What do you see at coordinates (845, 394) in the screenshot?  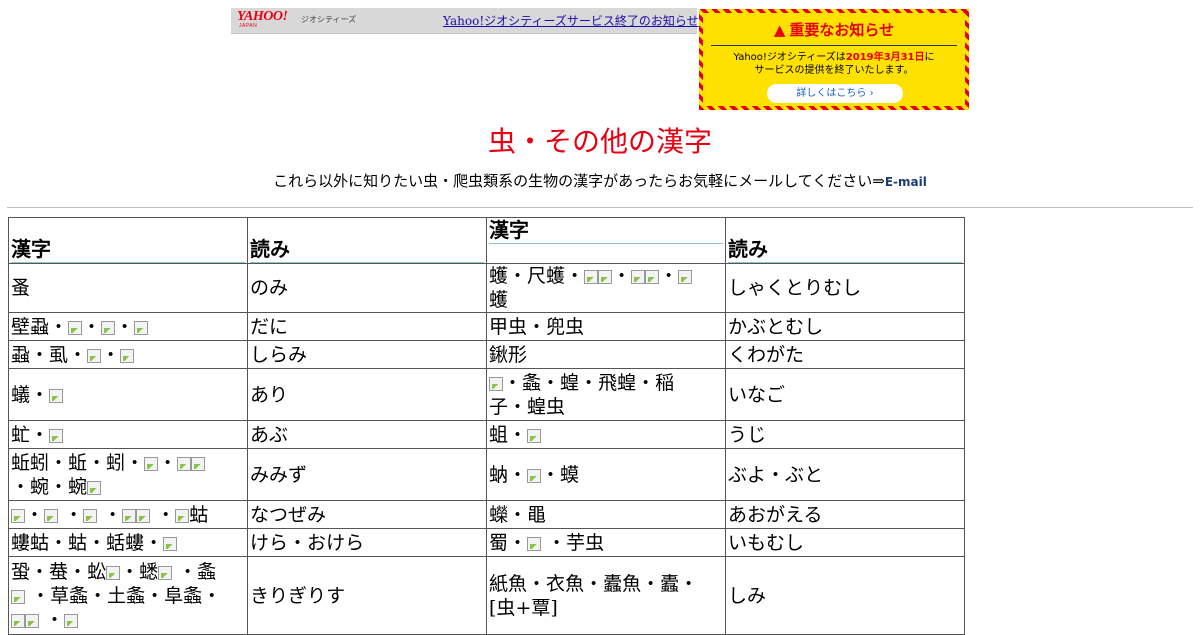 I see `reading-cell: いなご` at bounding box center [845, 394].